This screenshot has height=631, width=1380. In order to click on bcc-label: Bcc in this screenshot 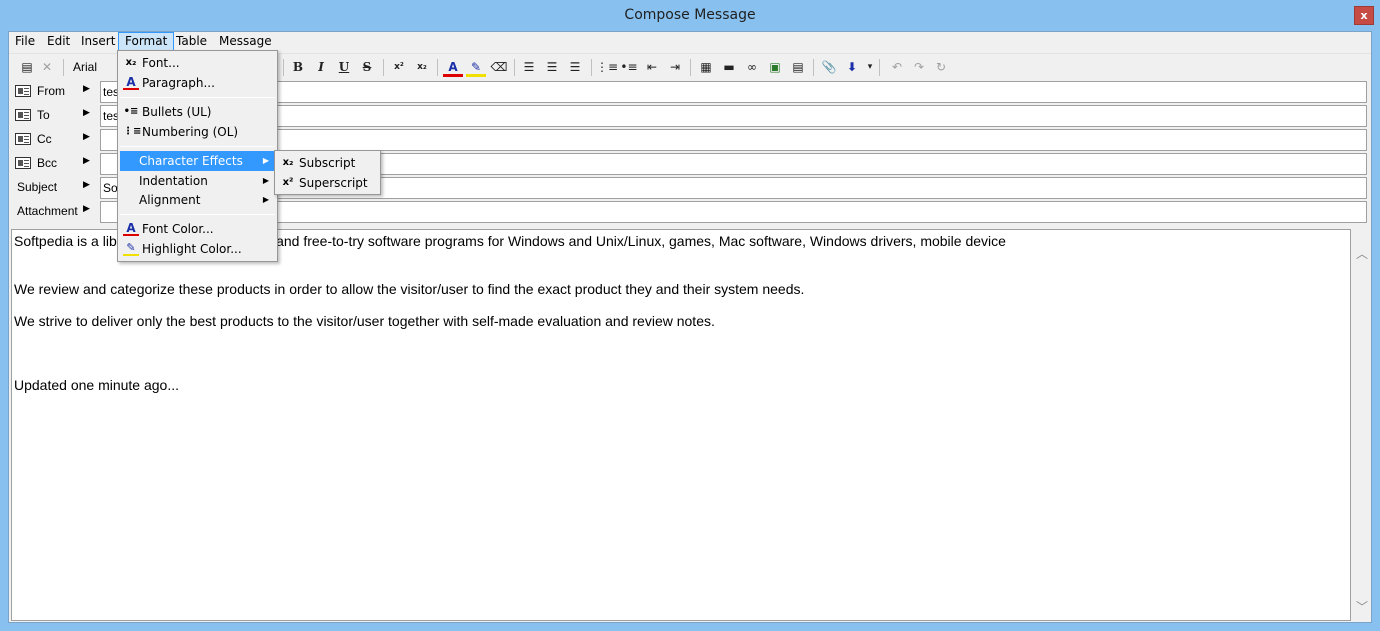, I will do `click(47, 163)`.